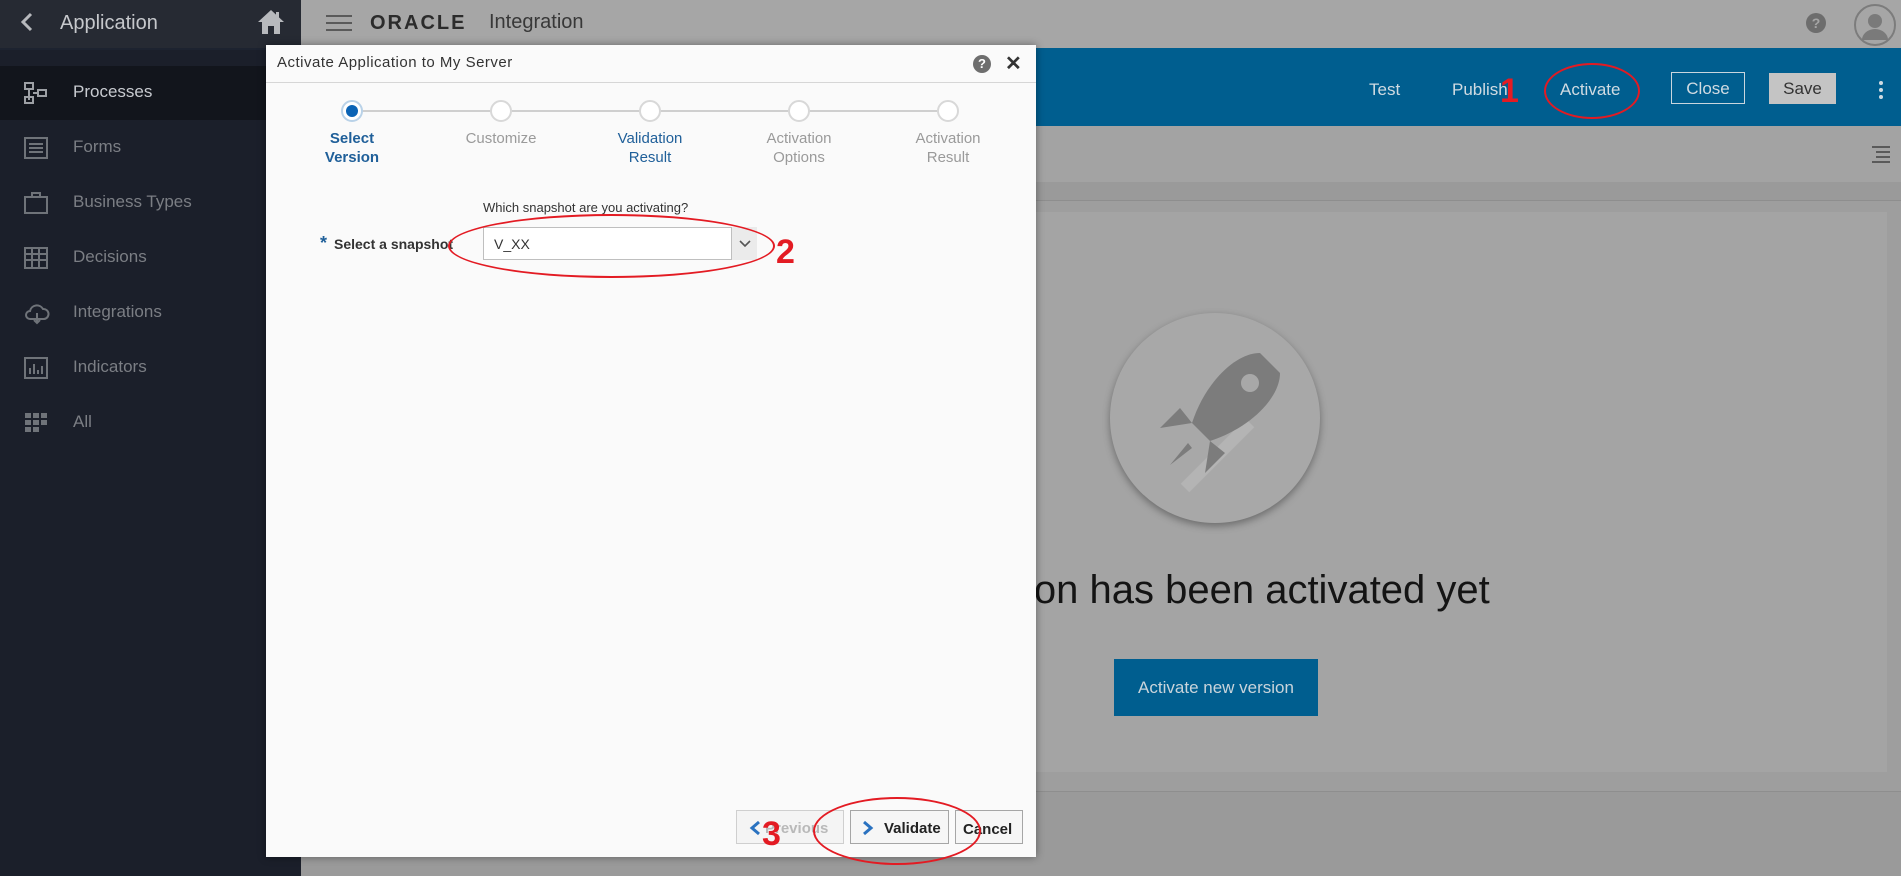  What do you see at coordinates (109, 23) in the screenshot?
I see `sidebar-title: Application` at bounding box center [109, 23].